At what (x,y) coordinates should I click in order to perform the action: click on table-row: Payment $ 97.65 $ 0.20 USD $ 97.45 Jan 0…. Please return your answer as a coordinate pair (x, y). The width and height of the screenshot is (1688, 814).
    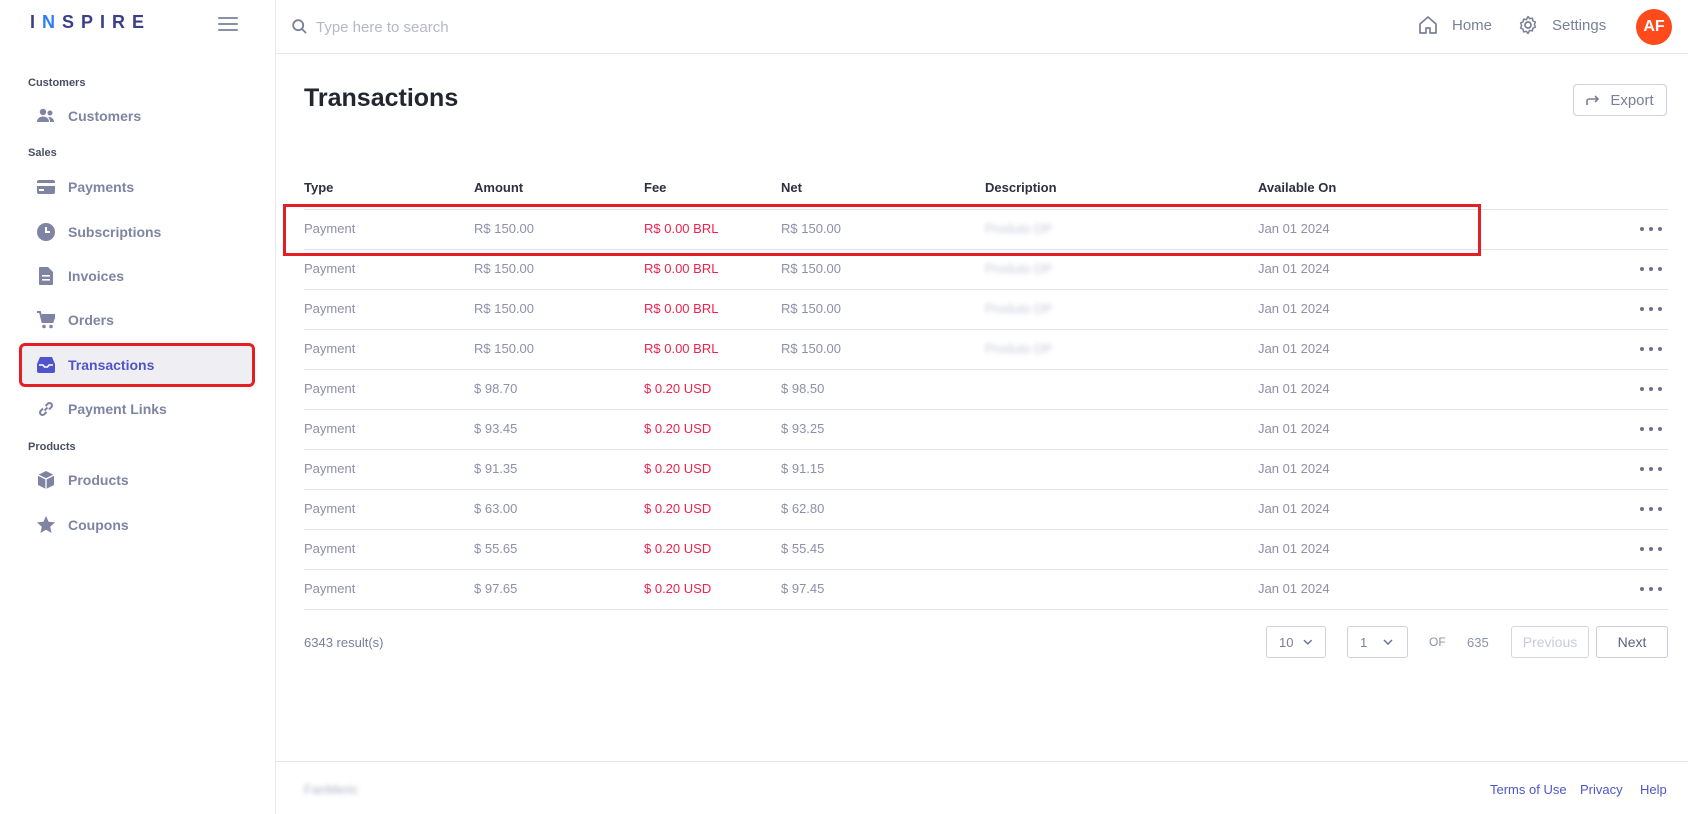
    Looking at the image, I should click on (986, 590).